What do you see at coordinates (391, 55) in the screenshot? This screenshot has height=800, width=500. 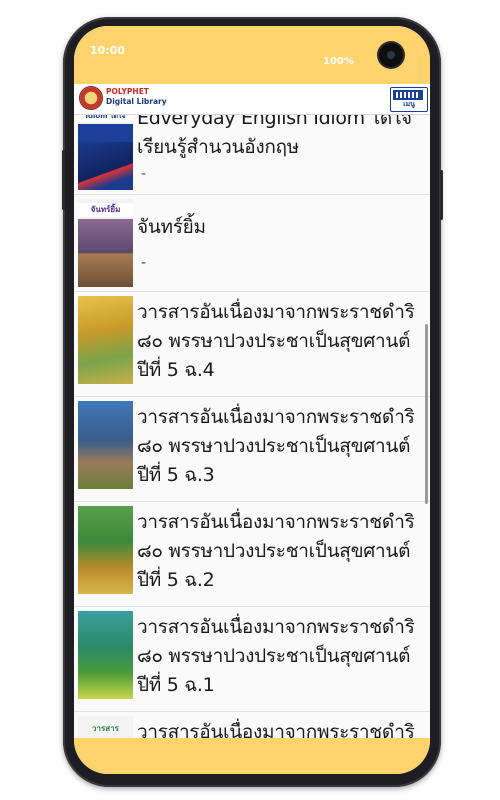 I see `front-camera-icon` at bounding box center [391, 55].